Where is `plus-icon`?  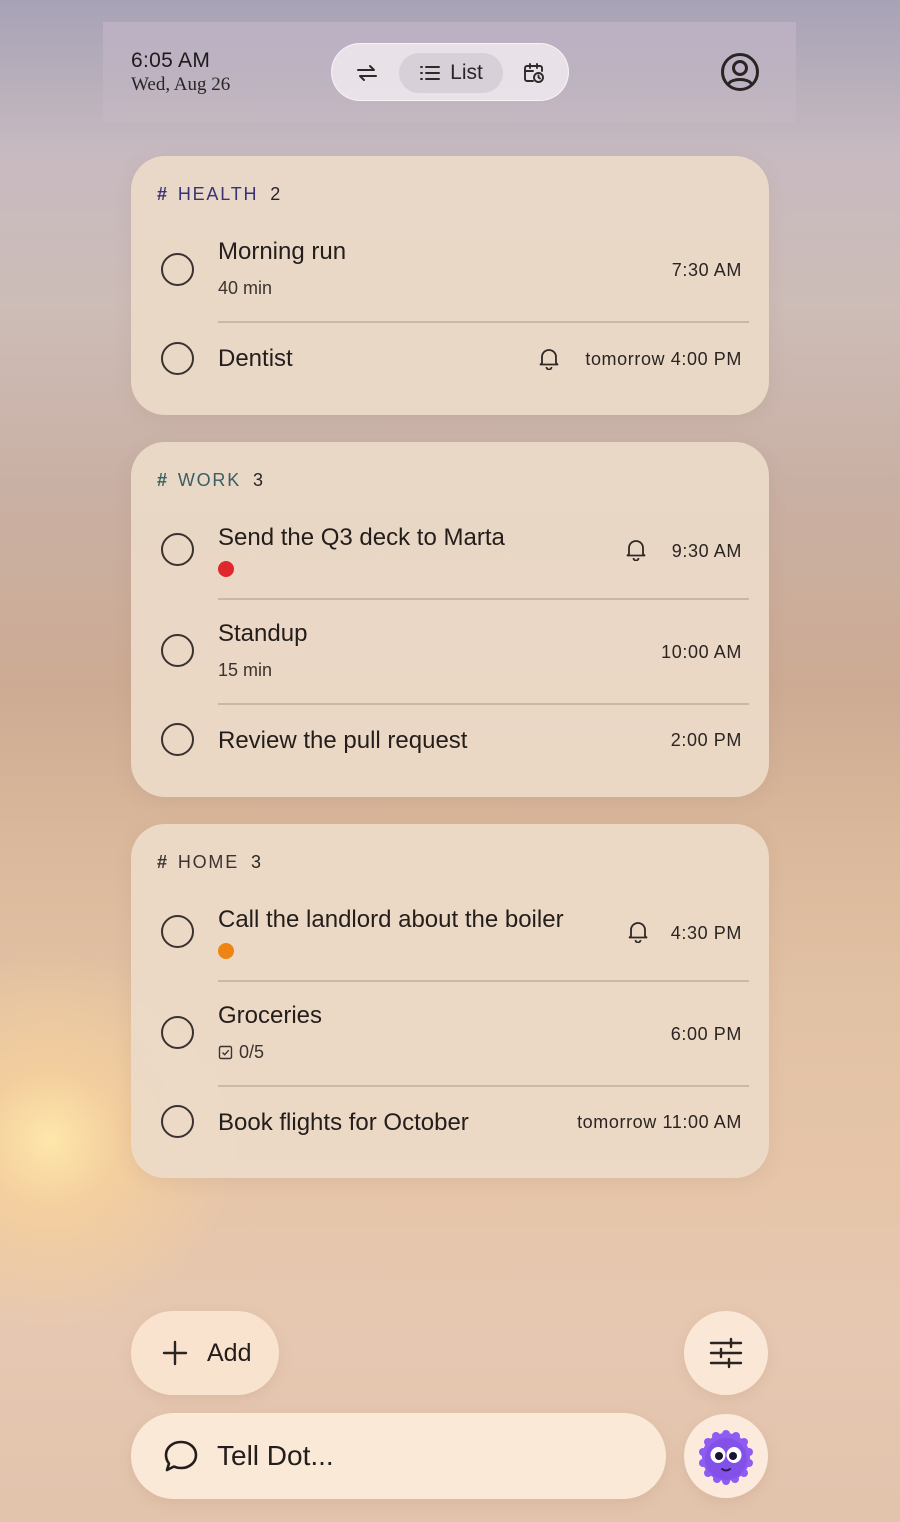
plus-icon is located at coordinates (175, 1353).